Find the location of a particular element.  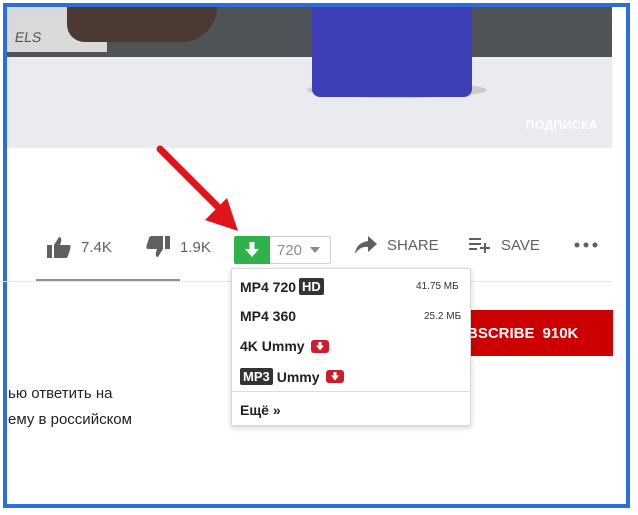

menu-divider is located at coordinates (351, 391).